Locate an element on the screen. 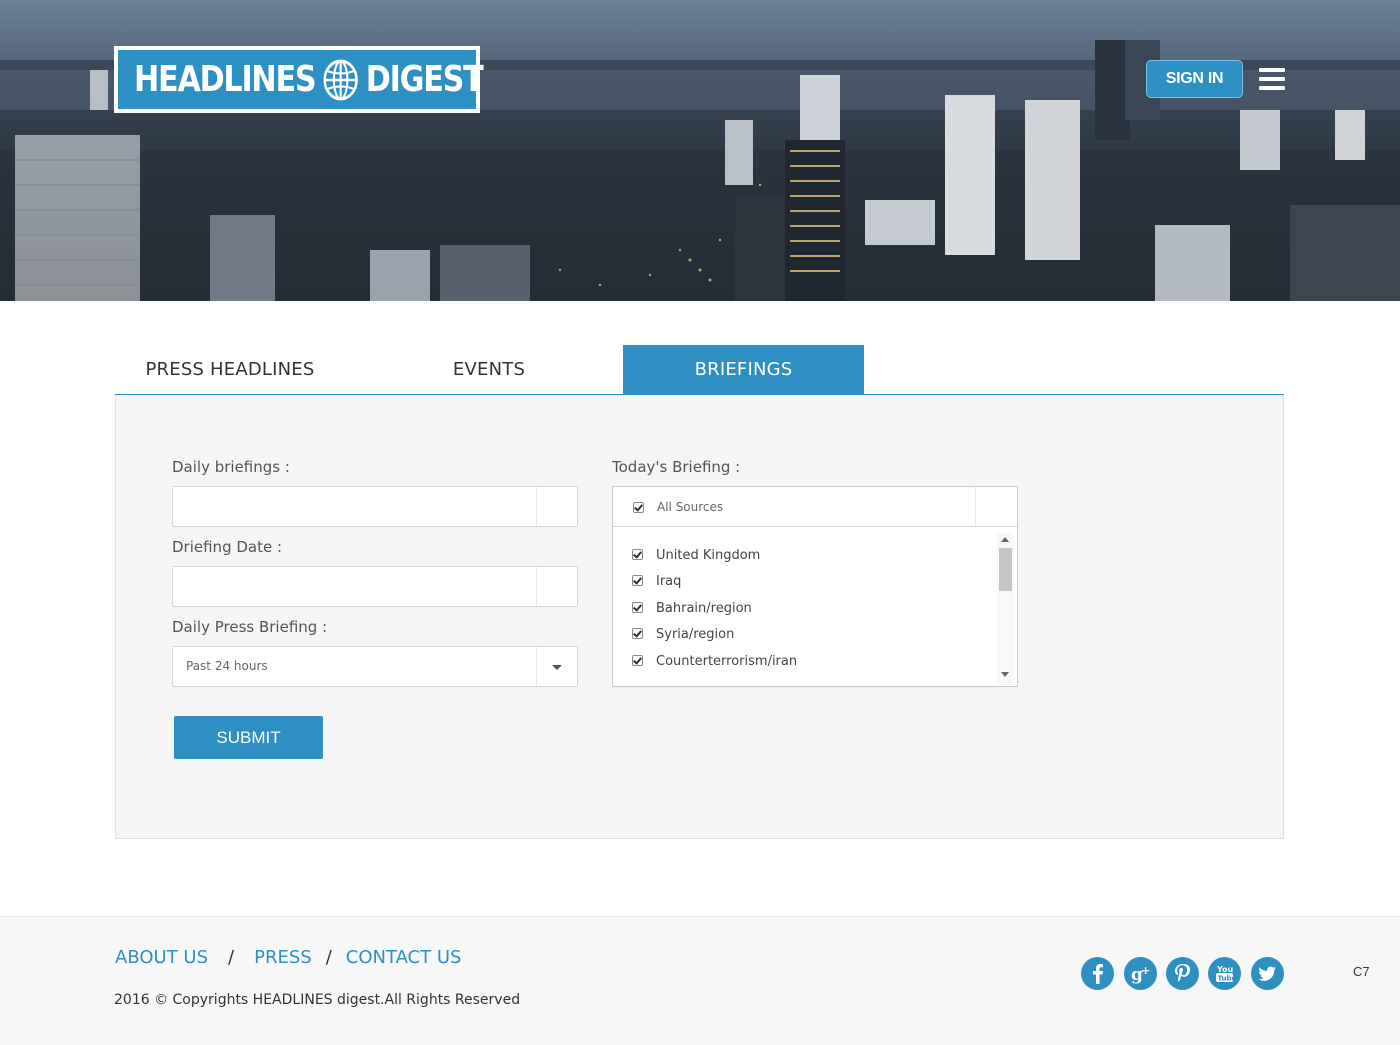  checkbox-iraq is located at coordinates (637, 580).